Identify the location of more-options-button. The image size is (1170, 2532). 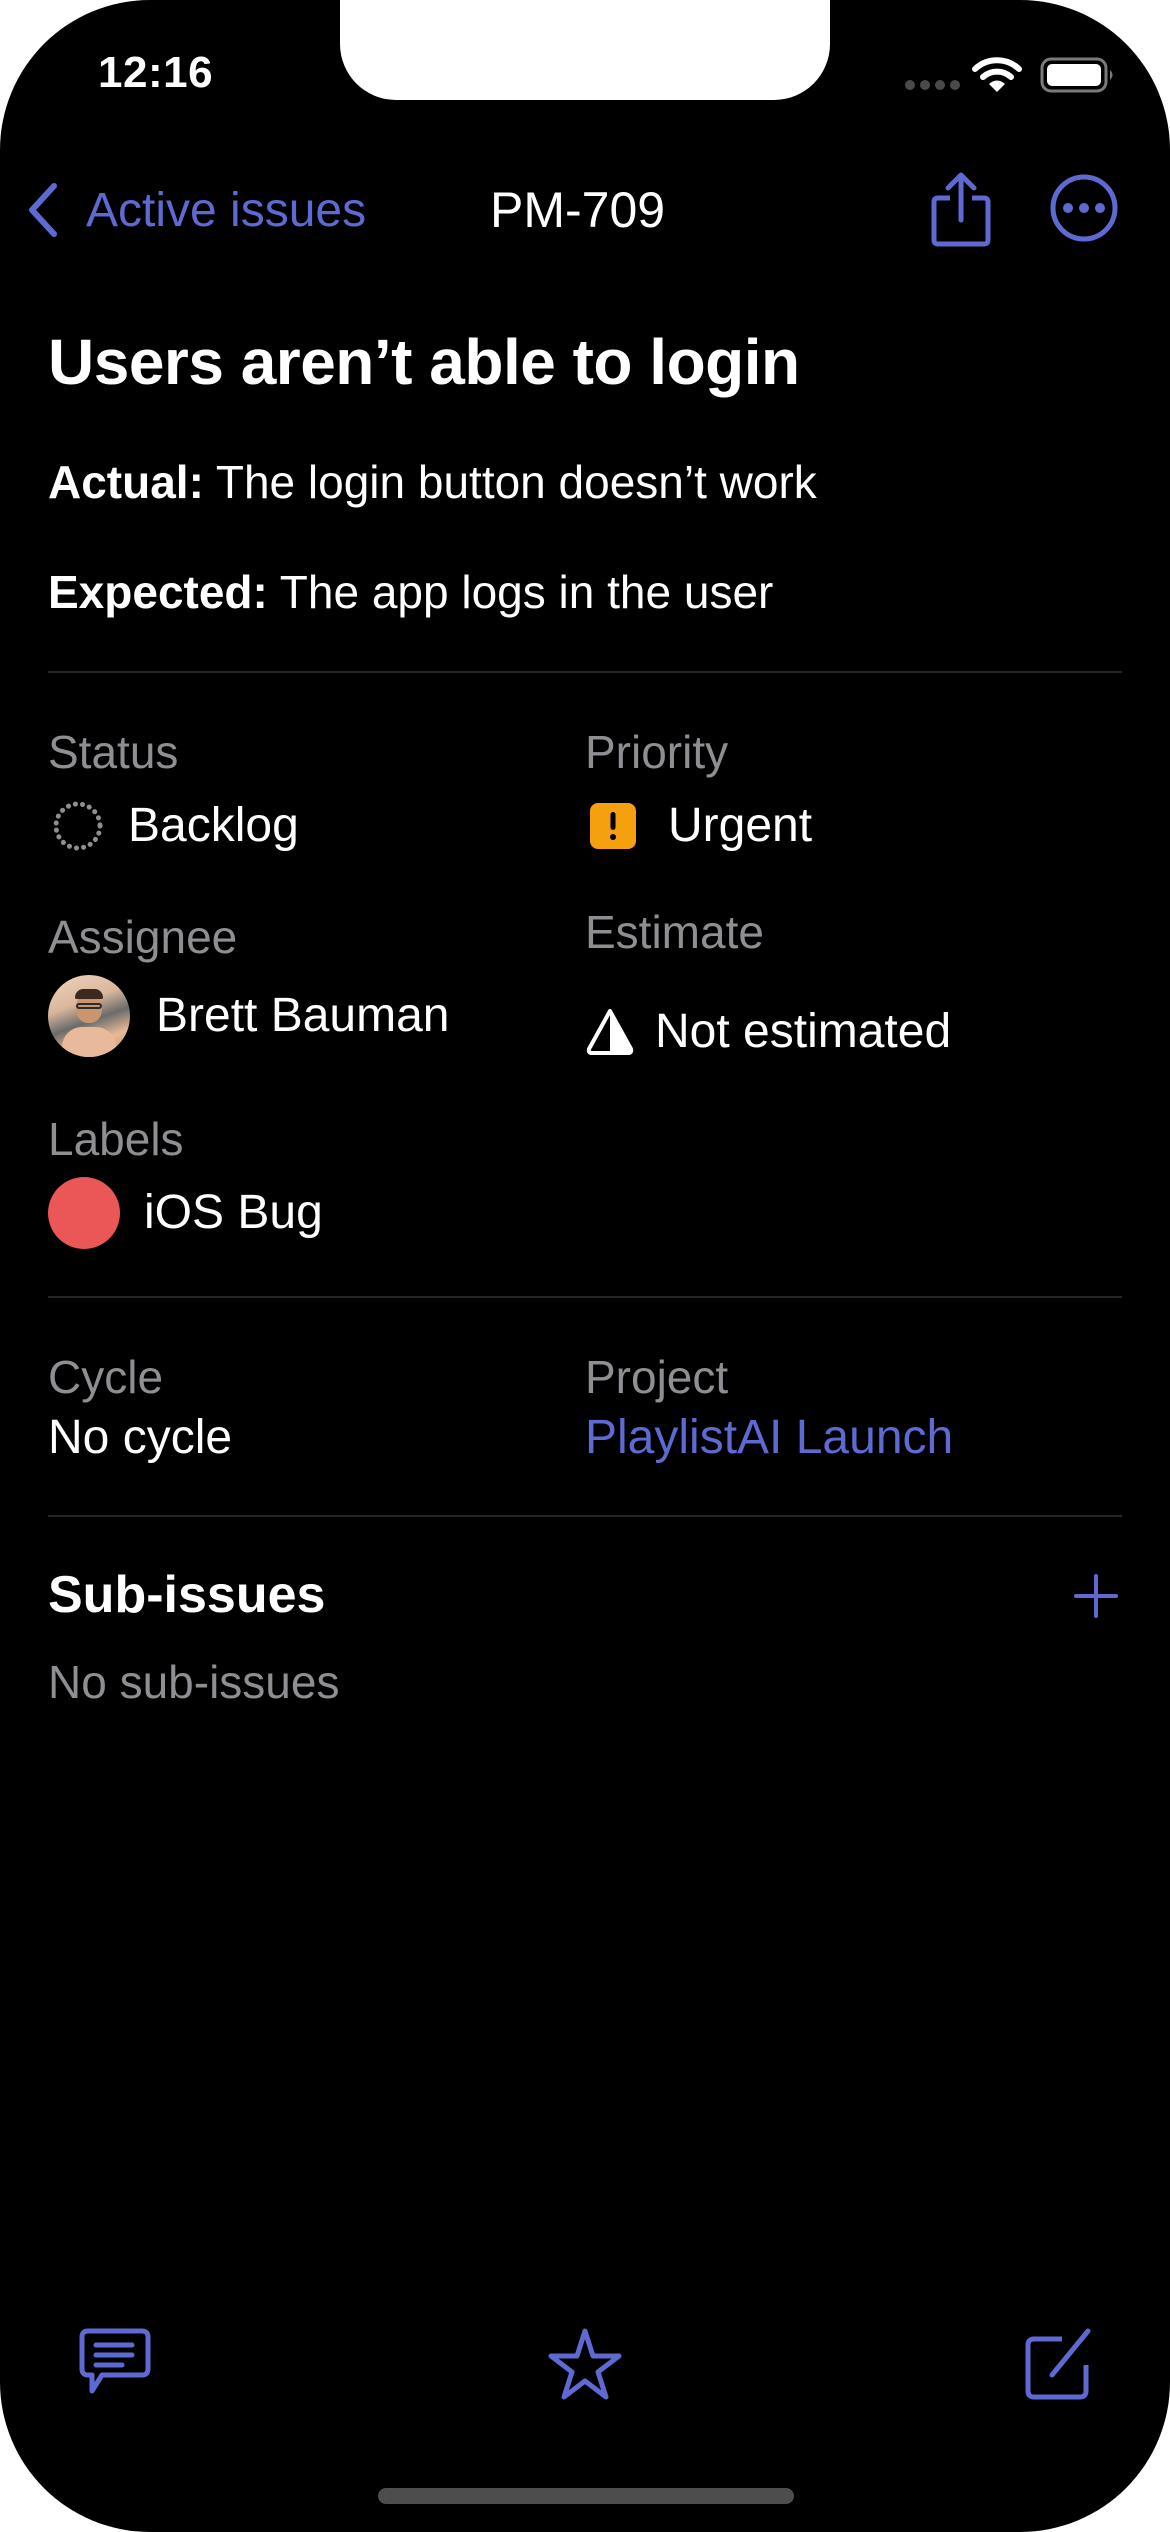
(1084, 208).